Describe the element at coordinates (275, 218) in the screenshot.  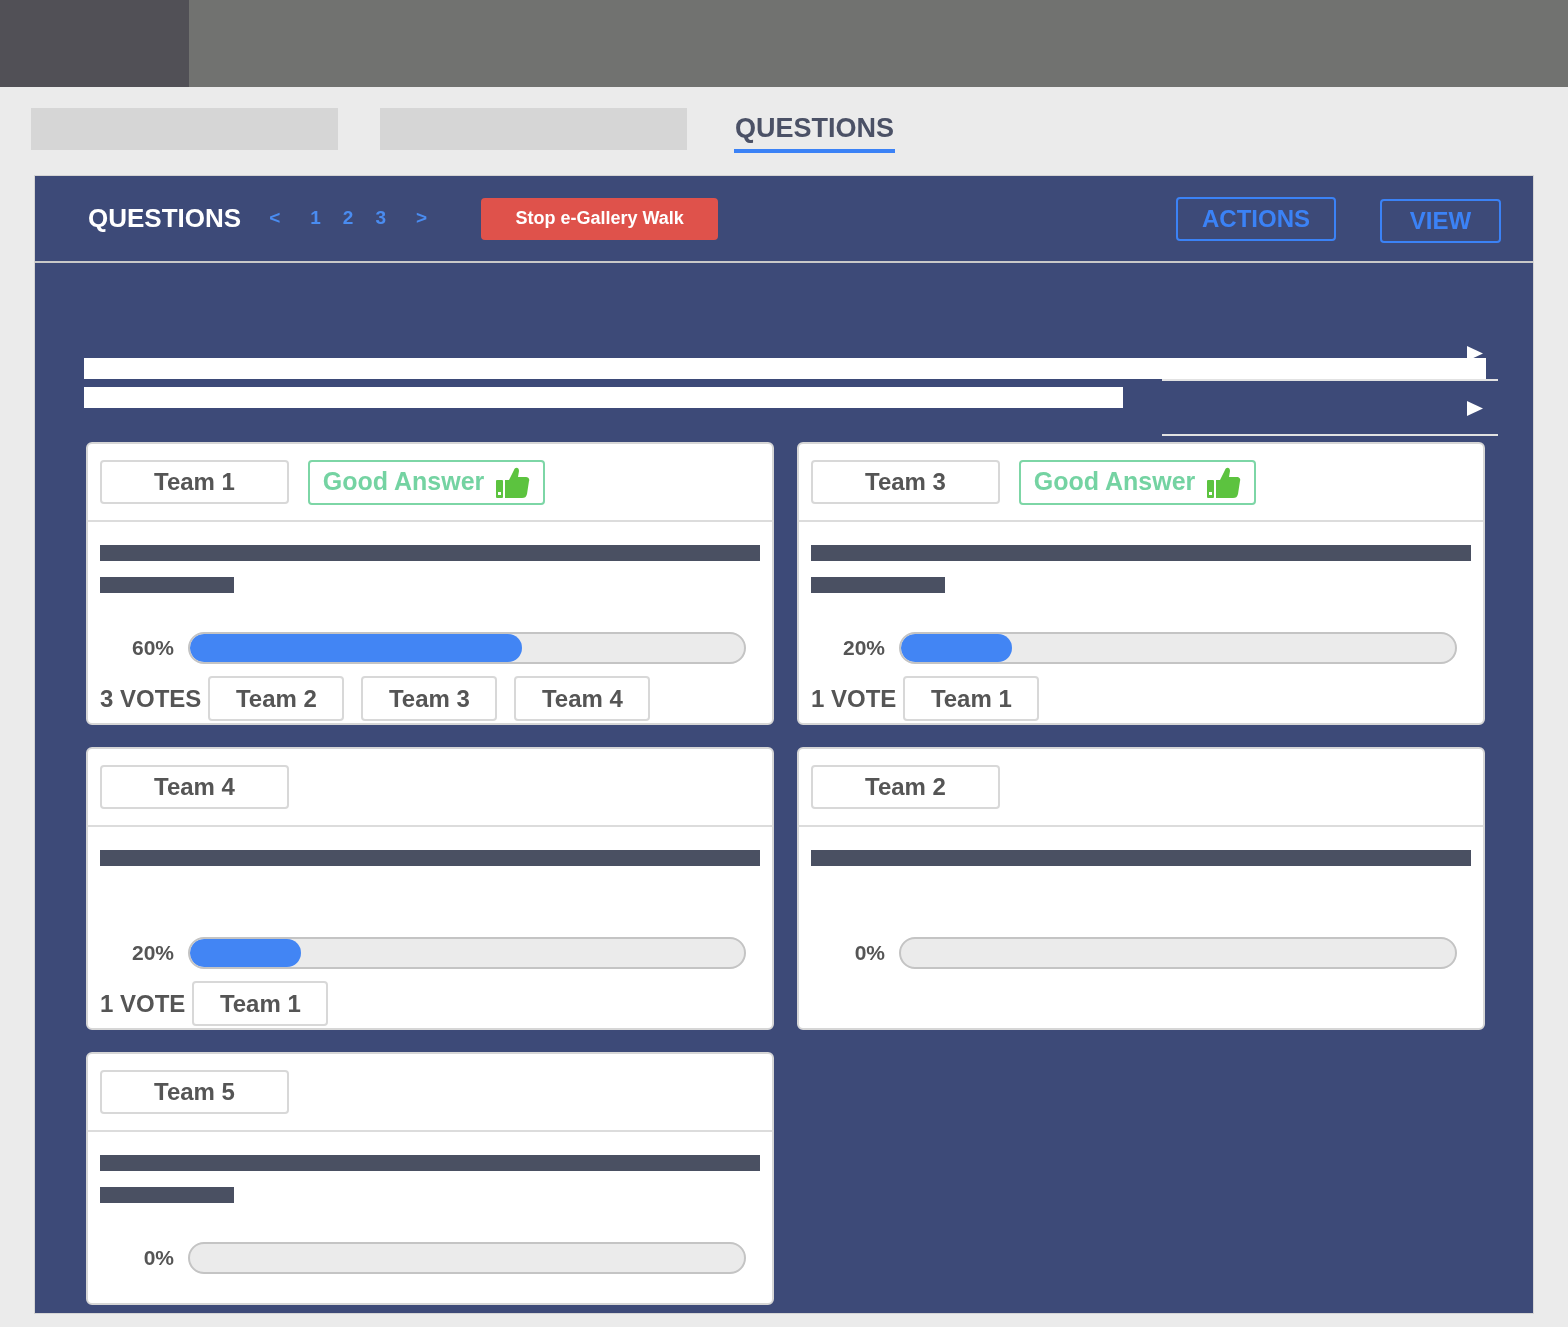
I see `previous-page-link: <` at that location.